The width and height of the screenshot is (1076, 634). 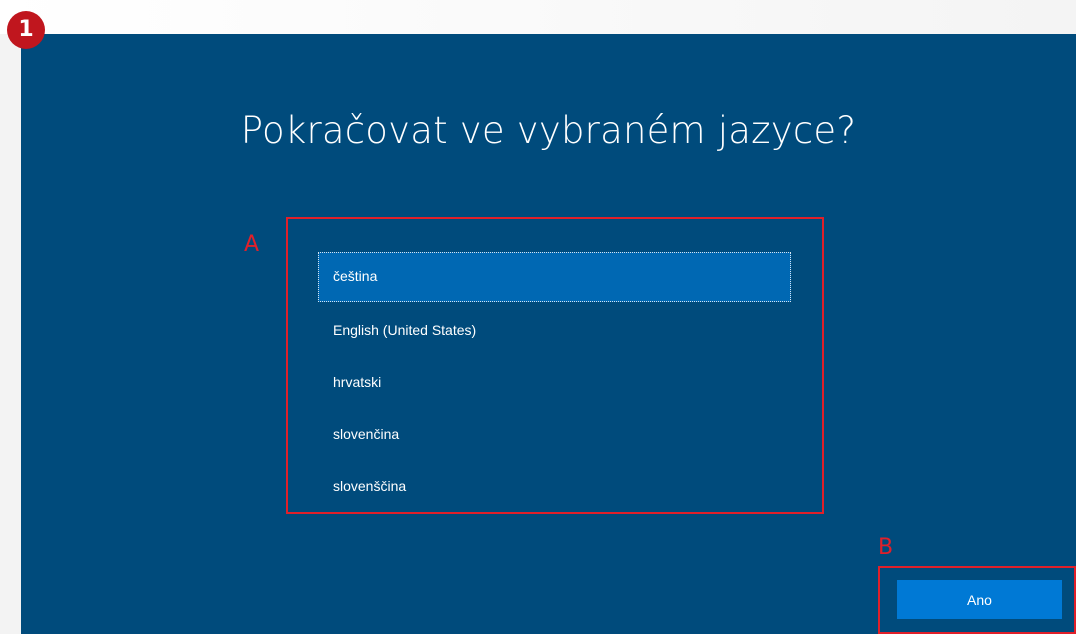 I want to click on left-strip, so click(x=10, y=334).